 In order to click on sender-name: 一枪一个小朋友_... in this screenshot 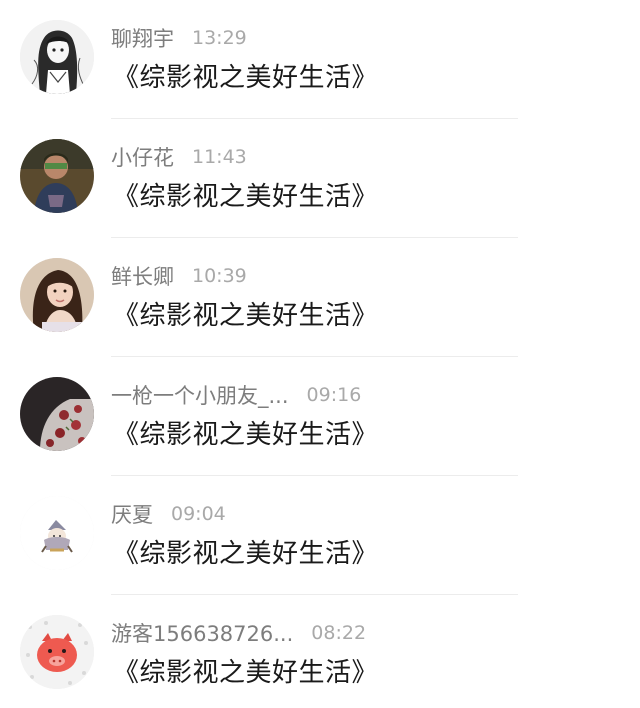, I will do `click(200, 396)`.